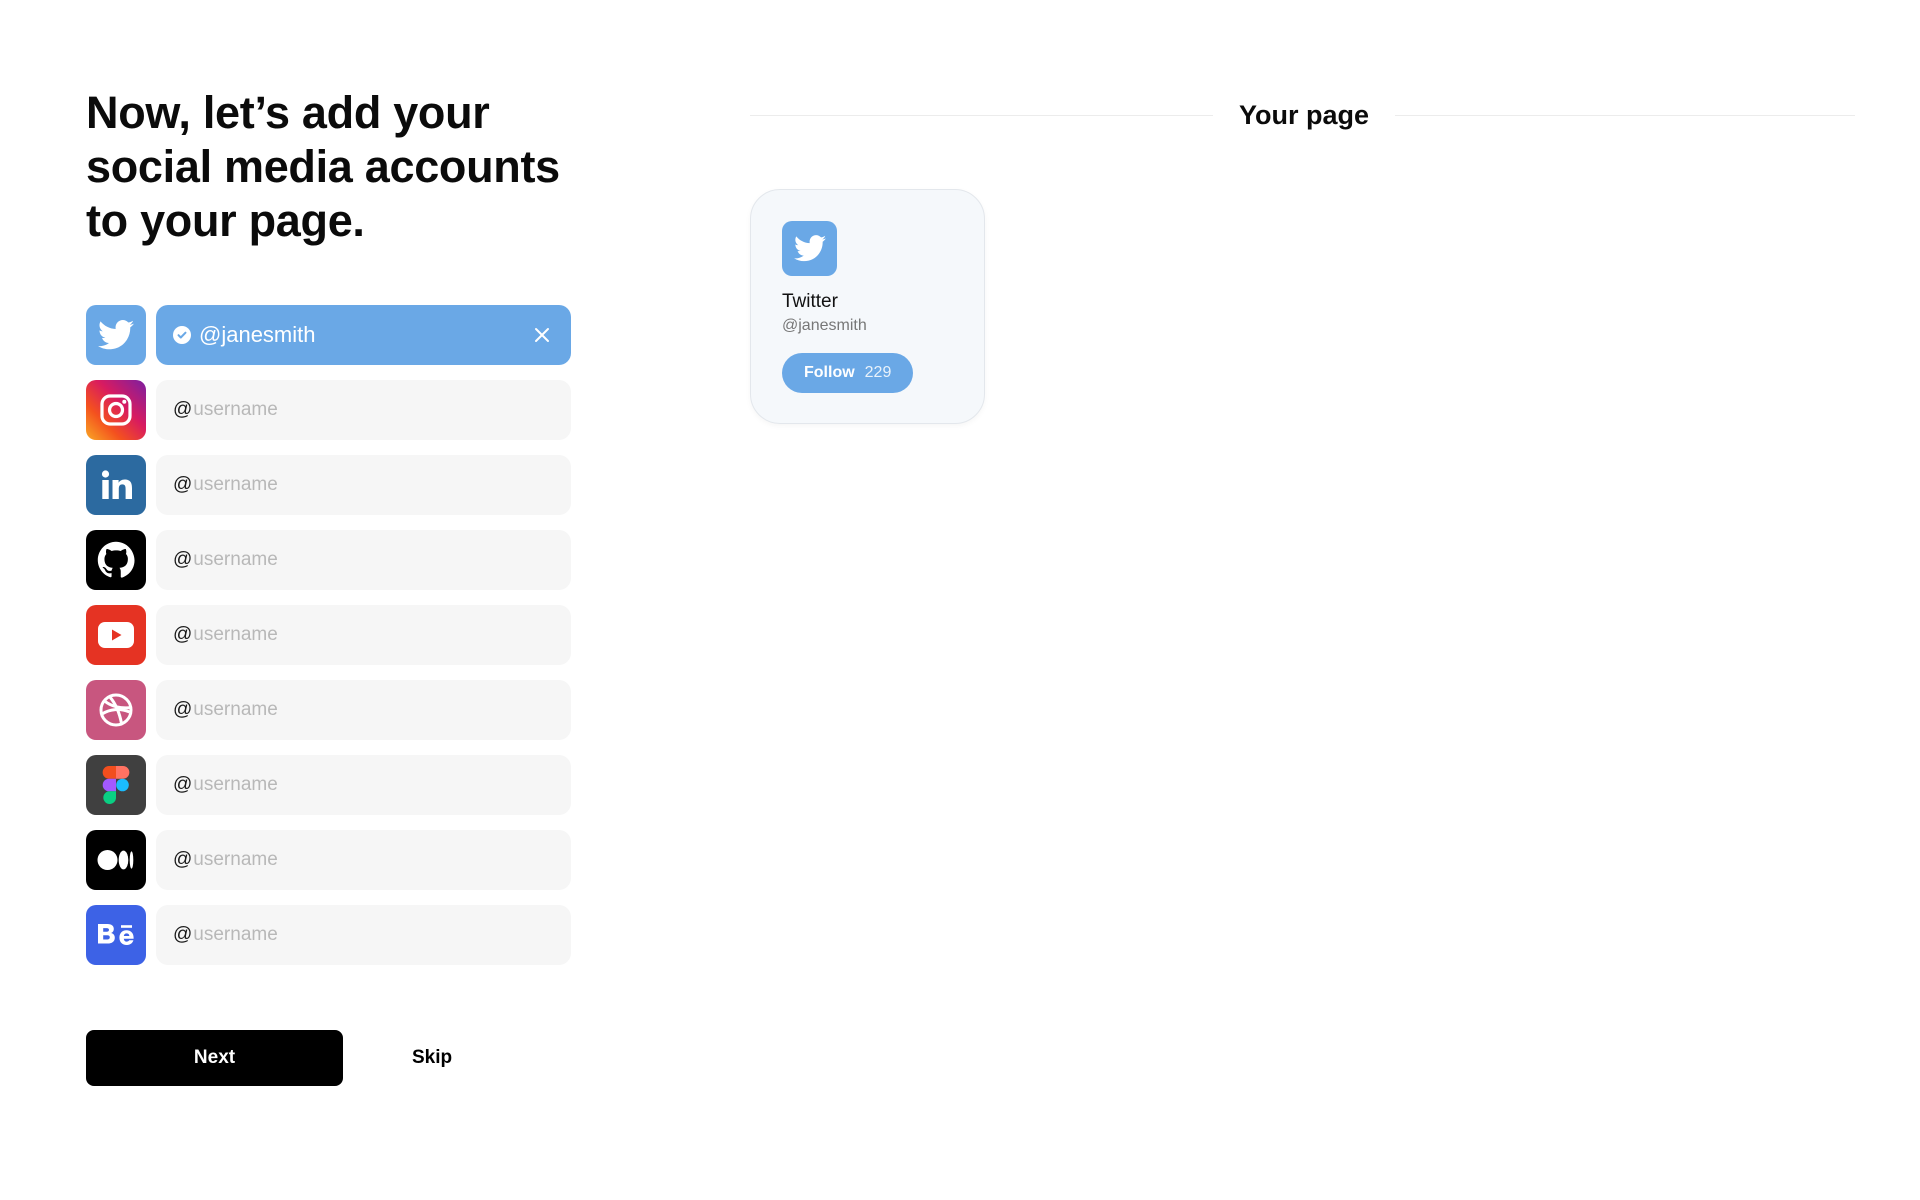 The height and width of the screenshot is (1200, 1920). Describe the element at coordinates (867, 306) in the screenshot. I see `twitter-preview-card: Twitter @janesmith Follow 229` at that location.